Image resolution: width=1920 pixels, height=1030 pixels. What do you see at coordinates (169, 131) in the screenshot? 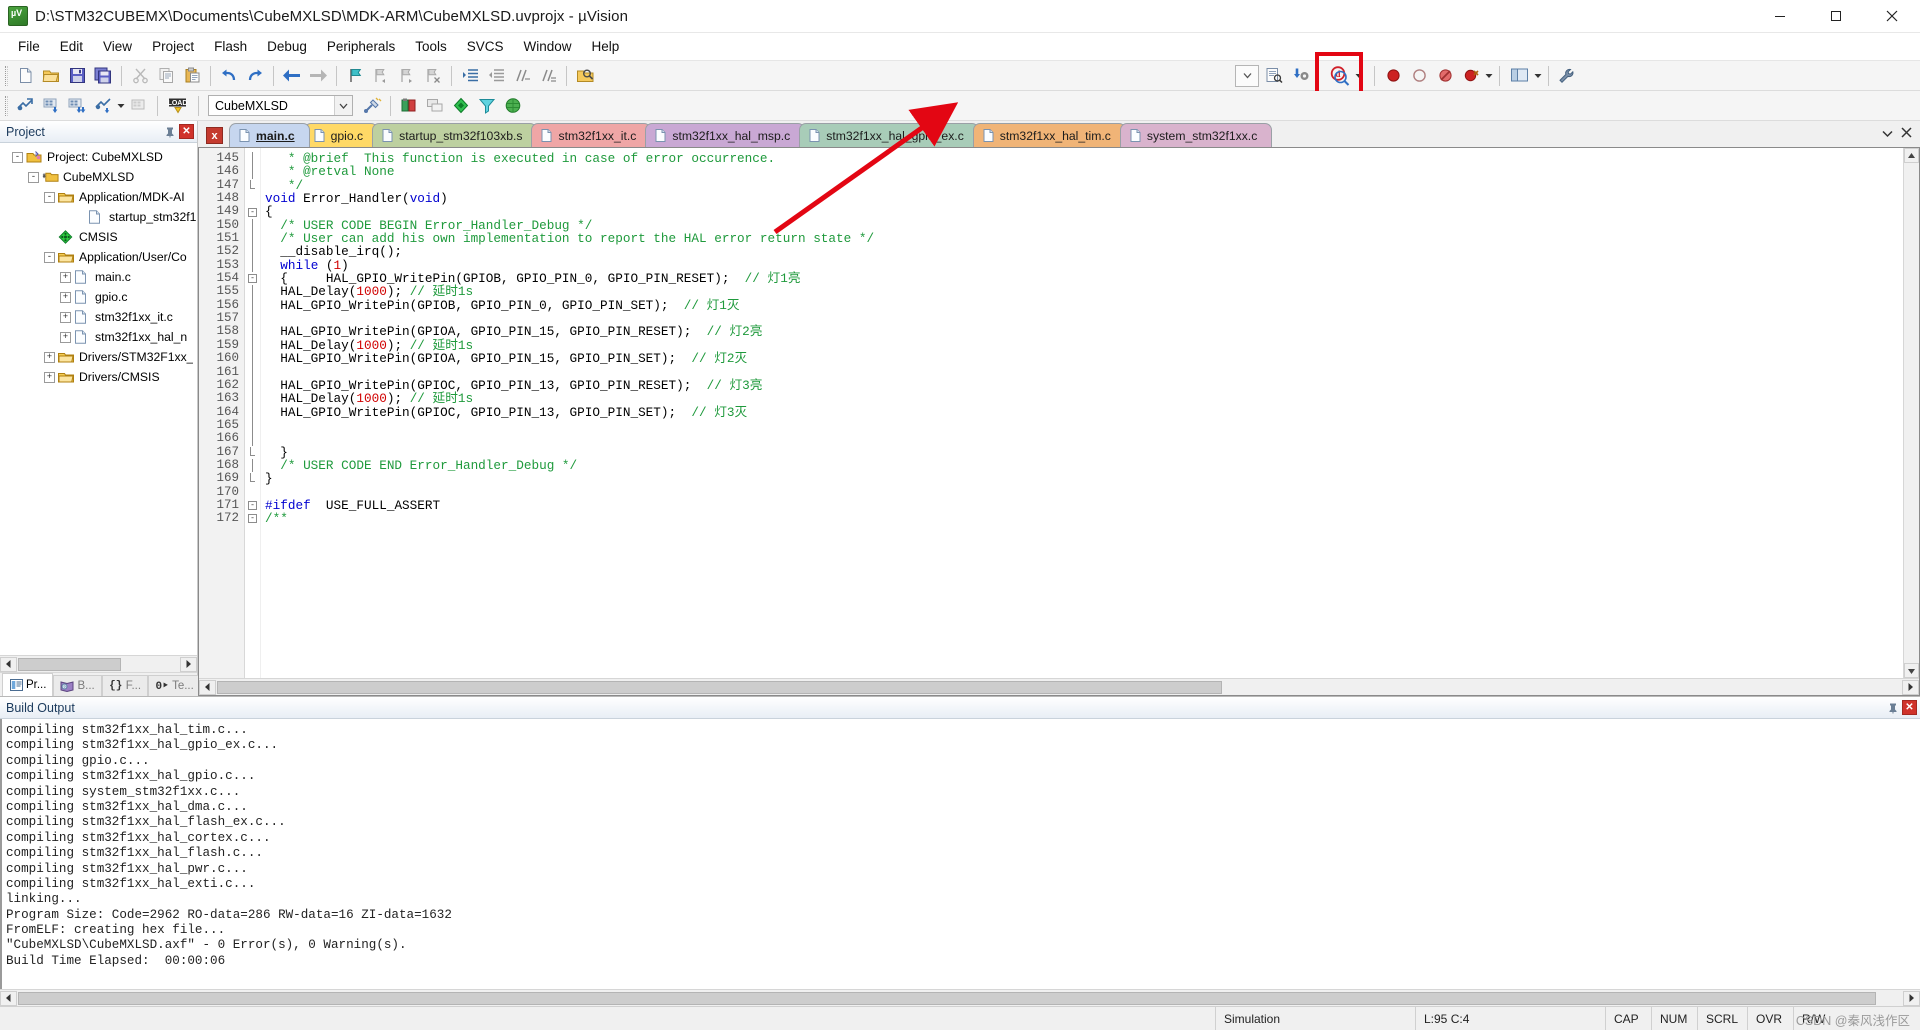
I see `pin-icon` at bounding box center [169, 131].